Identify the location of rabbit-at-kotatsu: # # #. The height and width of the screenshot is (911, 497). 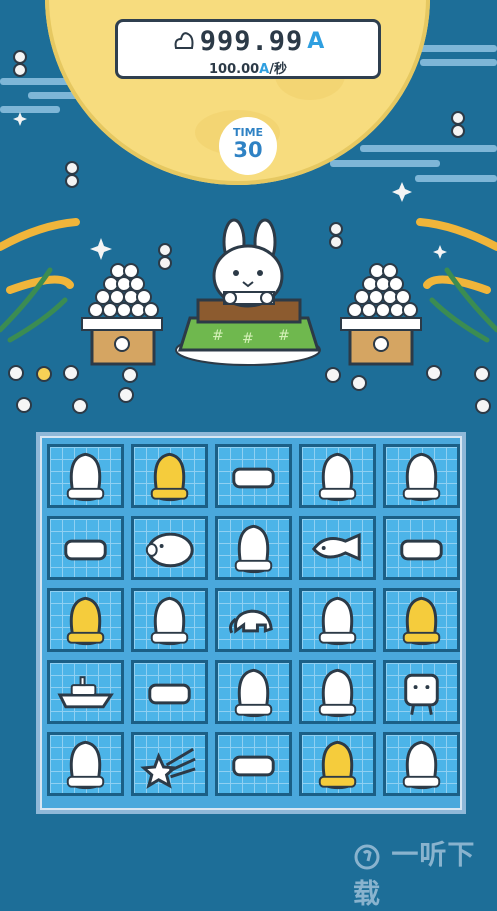
(248, 292).